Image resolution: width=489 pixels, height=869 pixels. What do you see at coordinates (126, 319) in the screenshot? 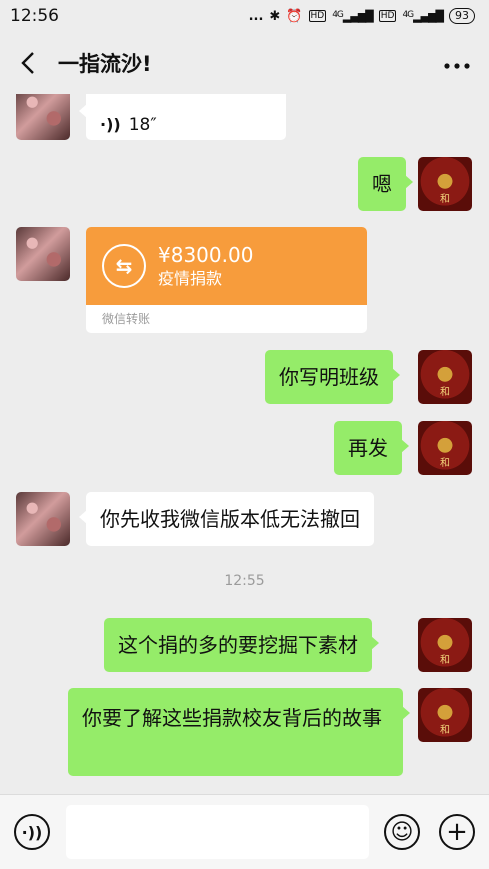
I see `transfer-footer: 微信转账` at bounding box center [126, 319].